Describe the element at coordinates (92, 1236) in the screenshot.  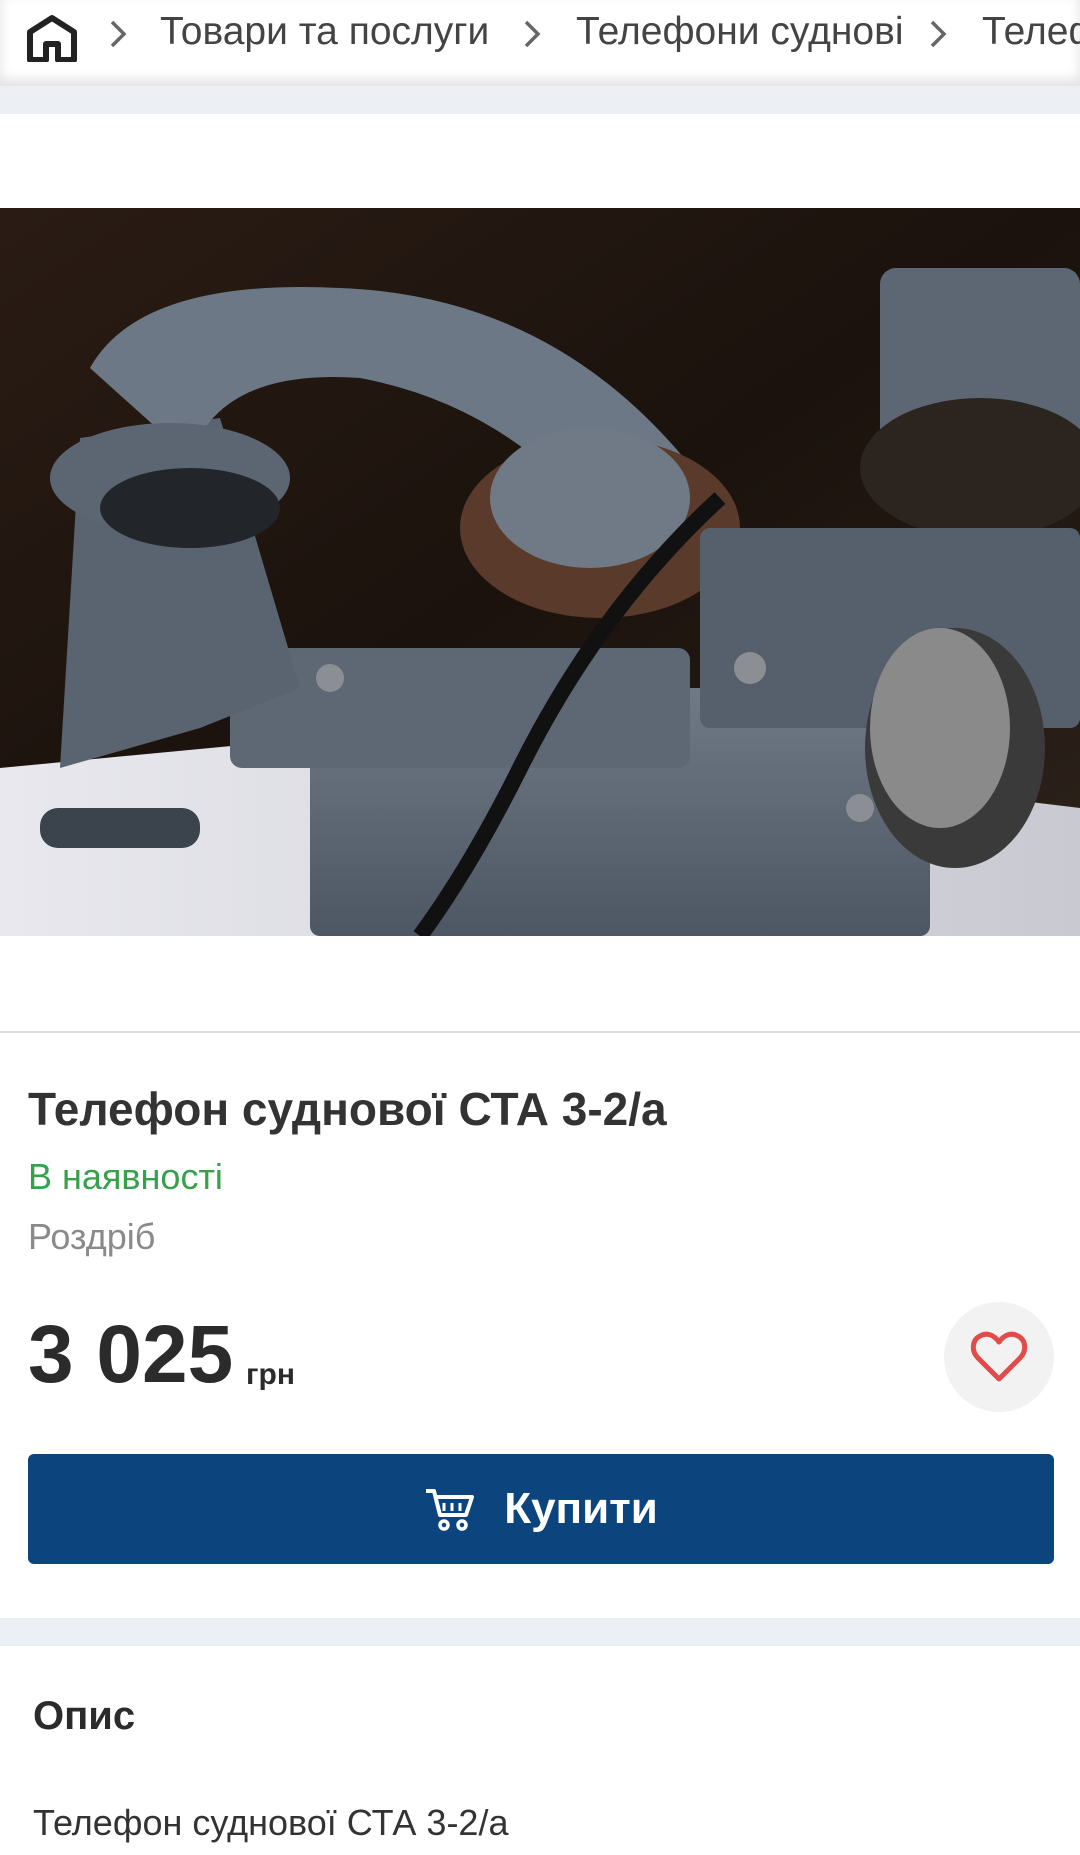
I see `sale-type: Роздріб` at that location.